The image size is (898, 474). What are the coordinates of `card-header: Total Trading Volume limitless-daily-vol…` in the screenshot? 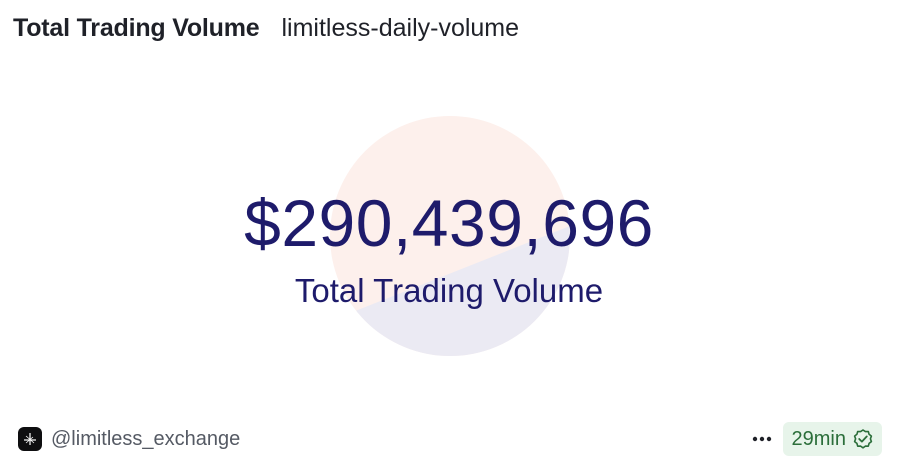 It's located at (266, 28).